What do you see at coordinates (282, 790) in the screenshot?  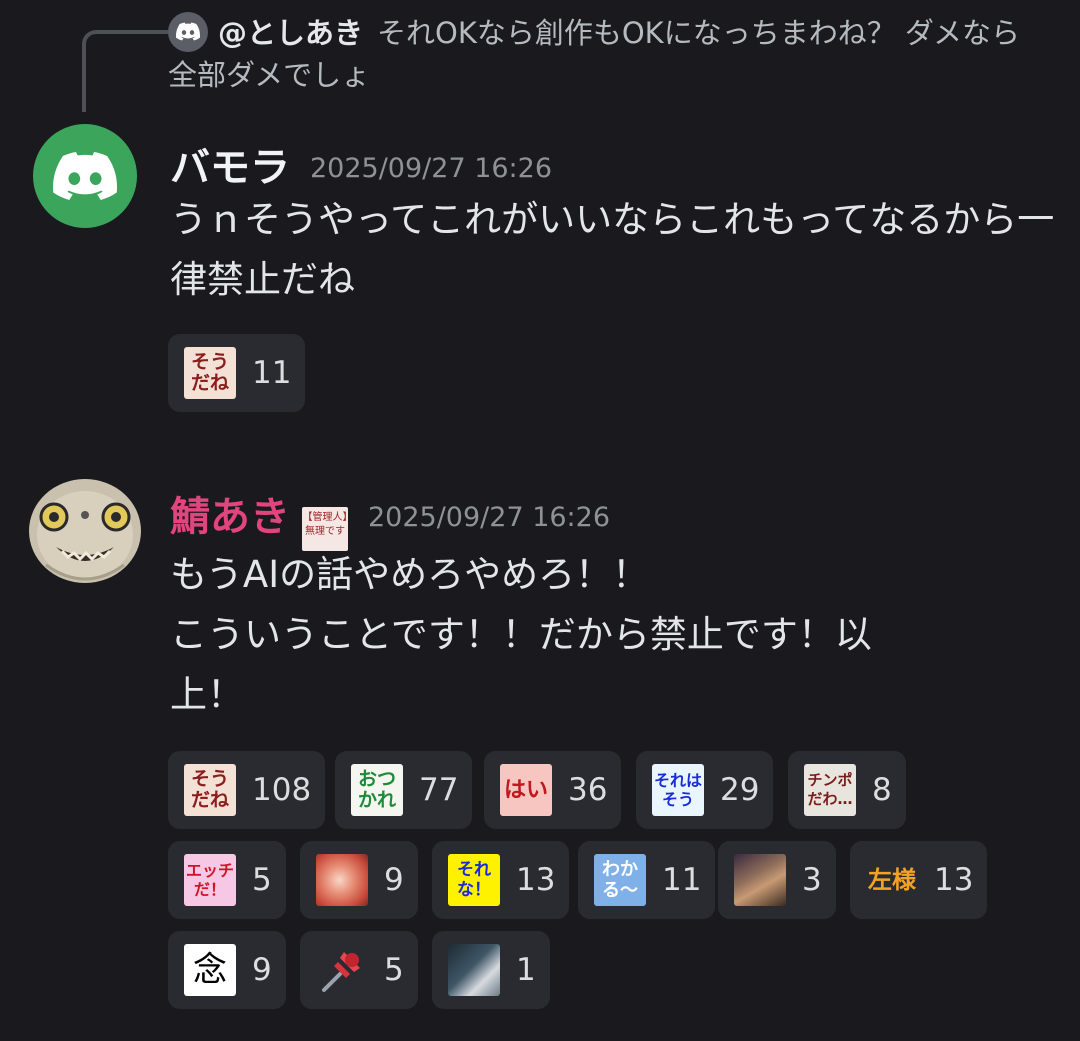 I see `reaction-count: 108` at bounding box center [282, 790].